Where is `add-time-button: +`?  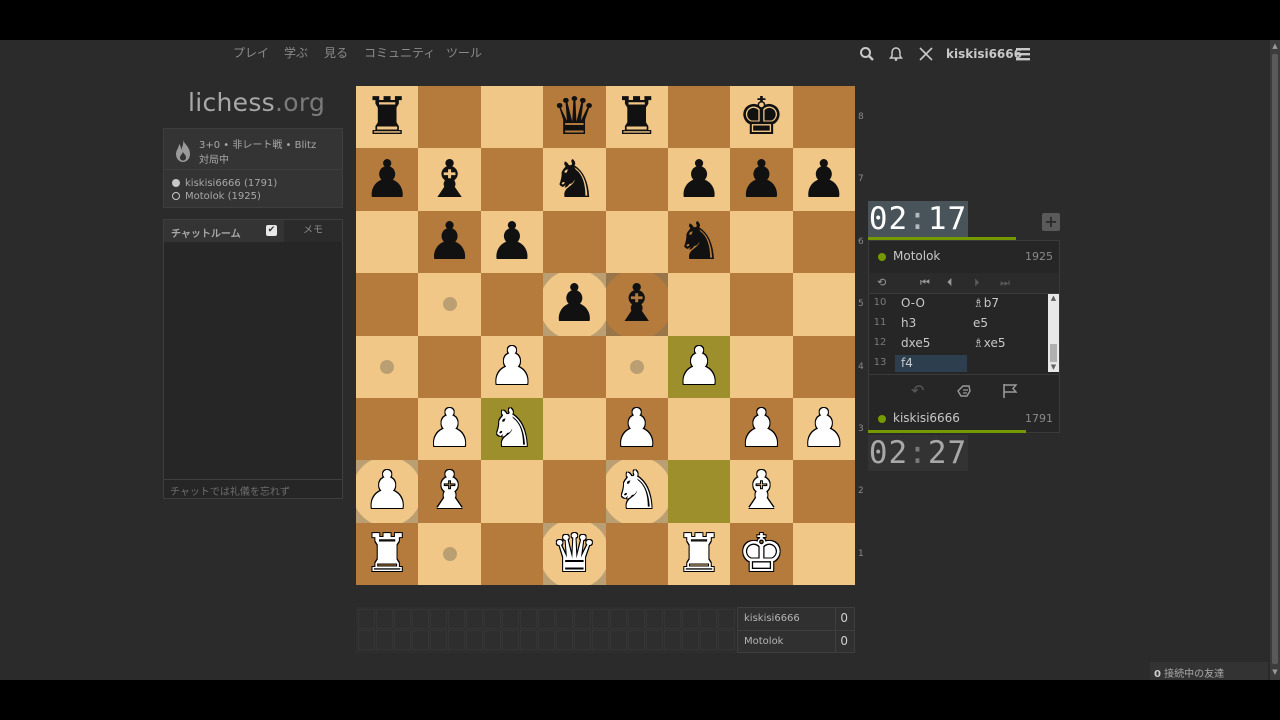 add-time-button: + is located at coordinates (1051, 222).